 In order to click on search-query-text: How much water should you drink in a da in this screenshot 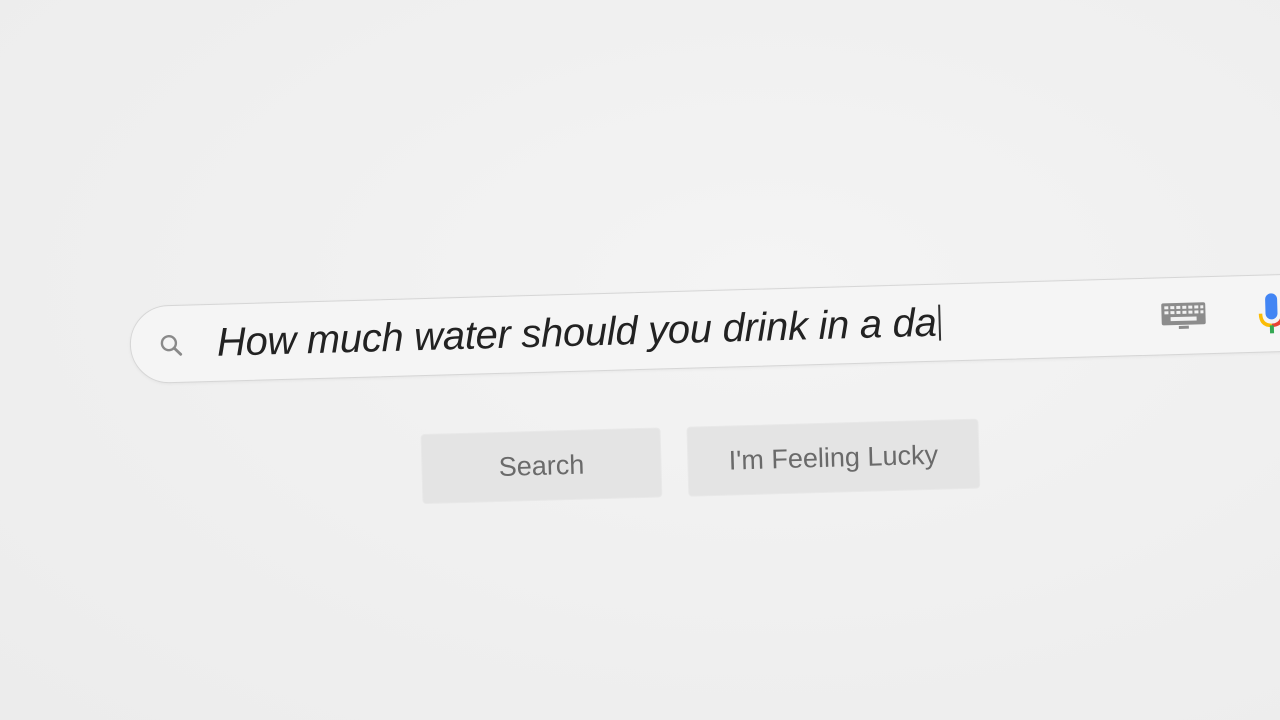, I will do `click(577, 332)`.